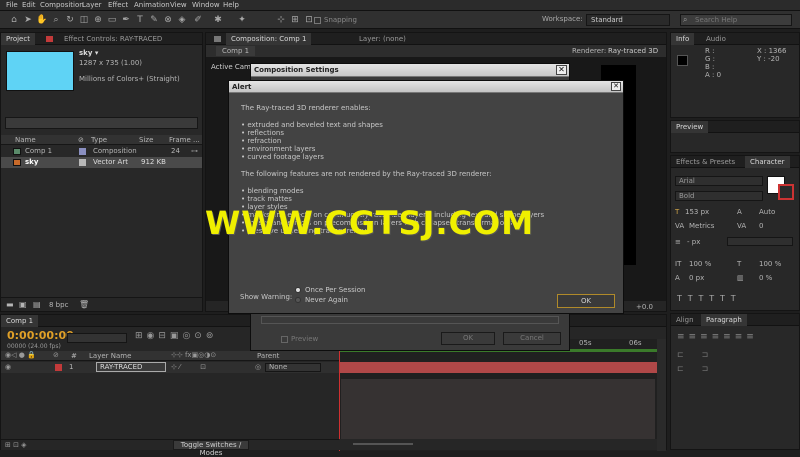 The height and width of the screenshot is (457, 800). Describe the element at coordinates (293, 367) in the screenshot. I see `parent-select: None` at that location.